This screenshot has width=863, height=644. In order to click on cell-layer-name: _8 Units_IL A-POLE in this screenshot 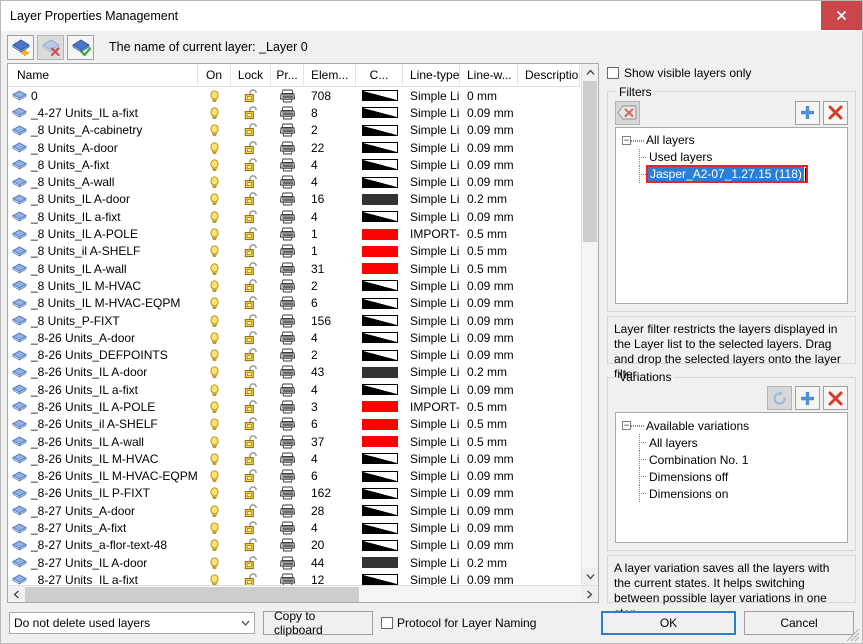, I will do `click(103, 234)`.